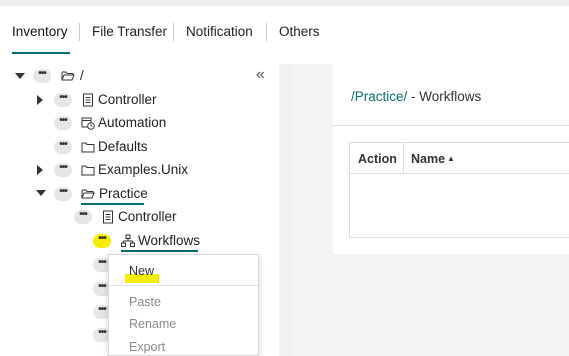 This screenshot has height=356, width=569. What do you see at coordinates (147, 347) in the screenshot?
I see `menu-item-export: Export` at bounding box center [147, 347].